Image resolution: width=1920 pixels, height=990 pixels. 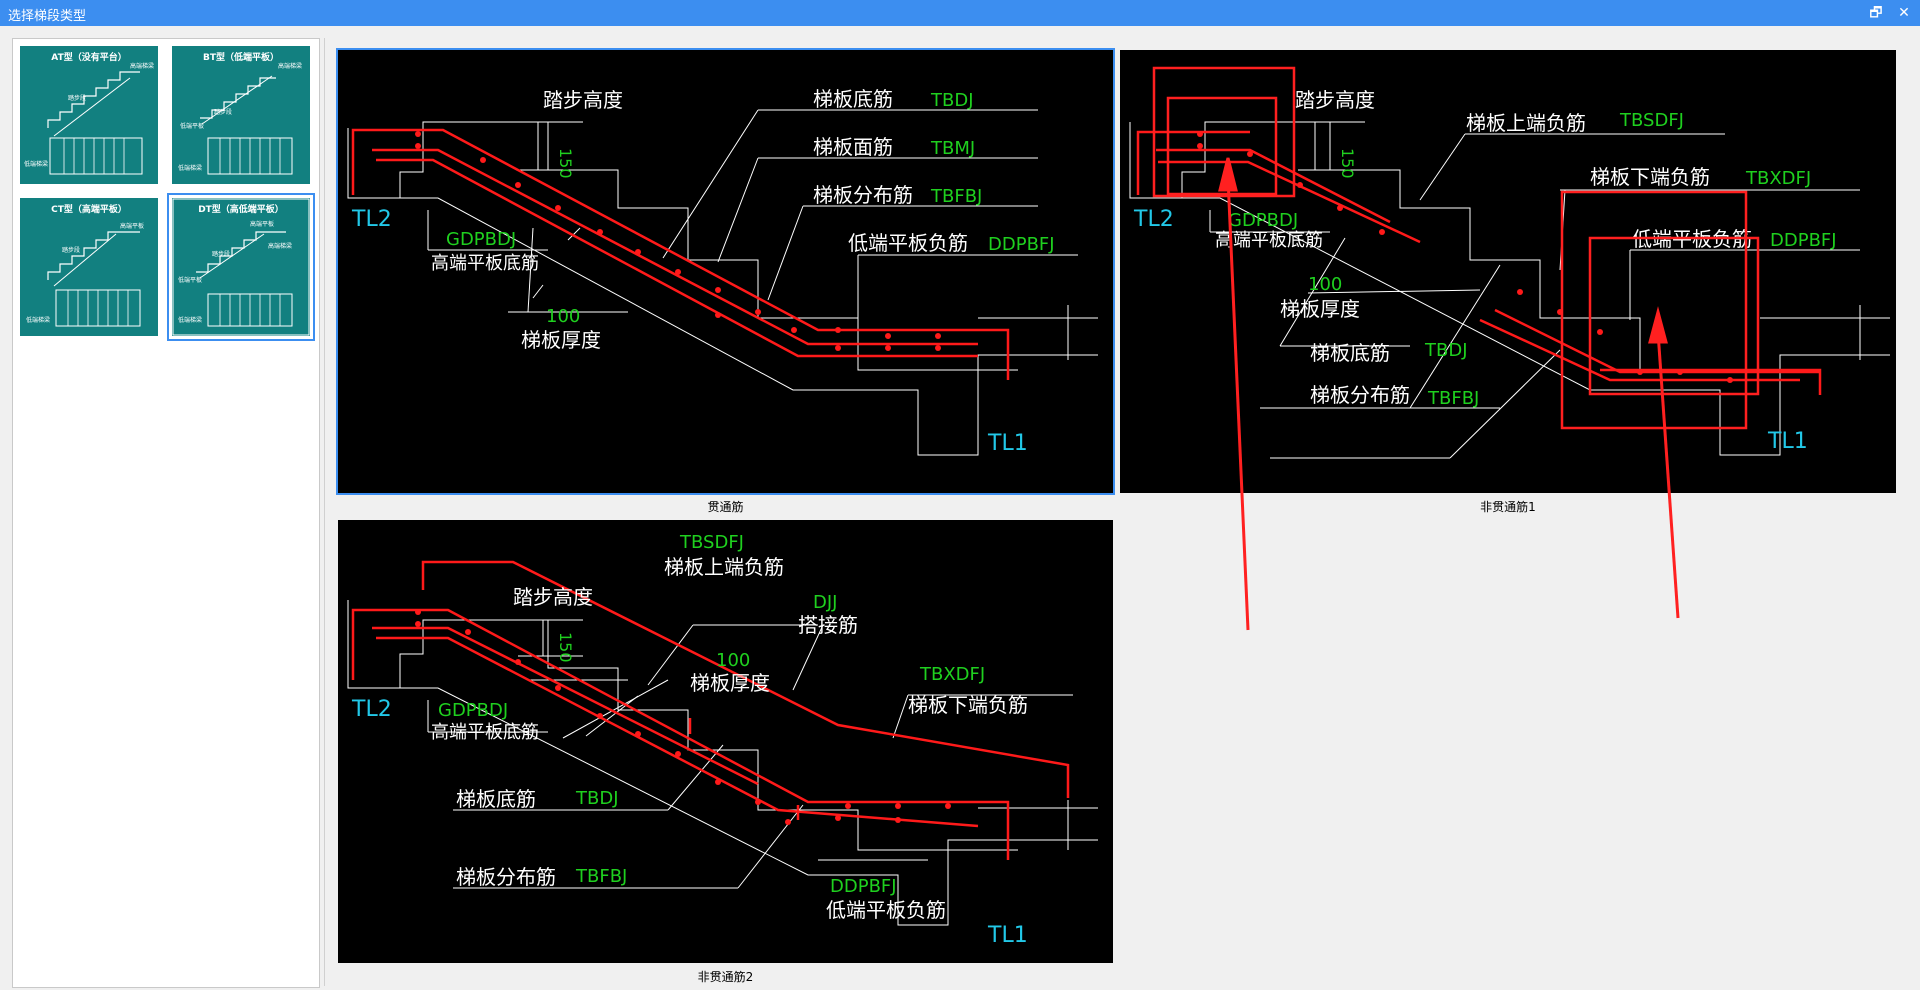 What do you see at coordinates (1228, 174) in the screenshot?
I see `annotation-arrow-1-head` at bounding box center [1228, 174].